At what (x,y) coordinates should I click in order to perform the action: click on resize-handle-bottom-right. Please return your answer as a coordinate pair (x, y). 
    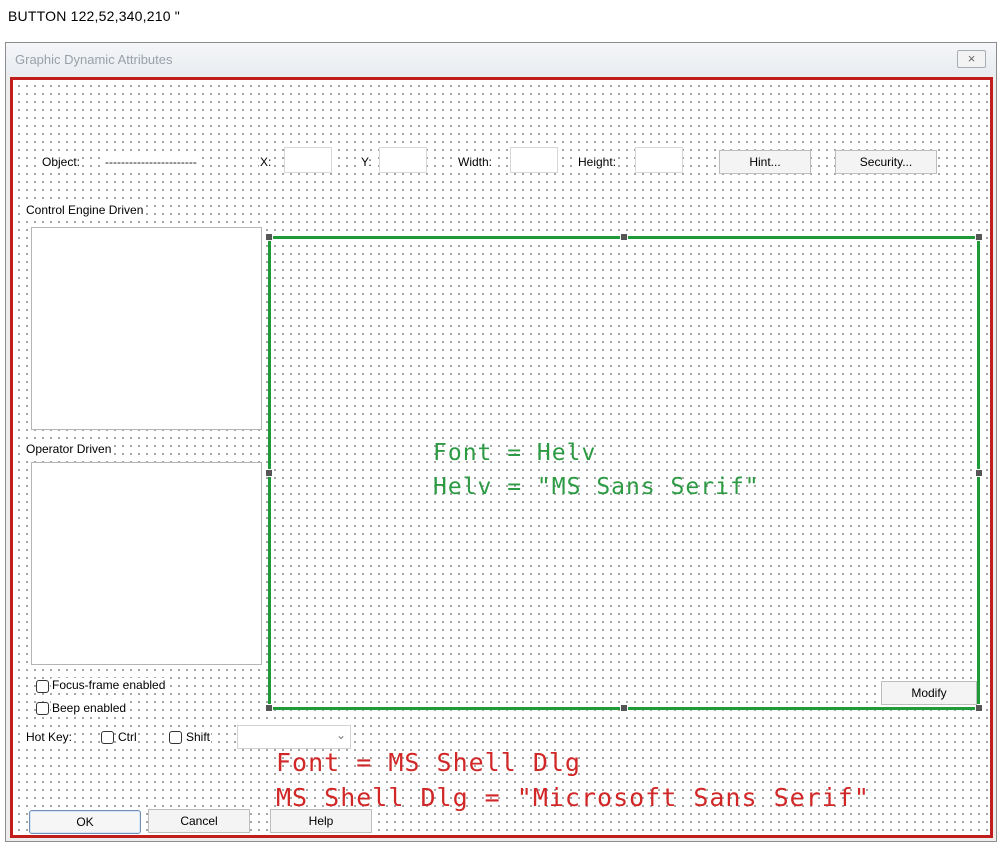
    Looking at the image, I should click on (979, 708).